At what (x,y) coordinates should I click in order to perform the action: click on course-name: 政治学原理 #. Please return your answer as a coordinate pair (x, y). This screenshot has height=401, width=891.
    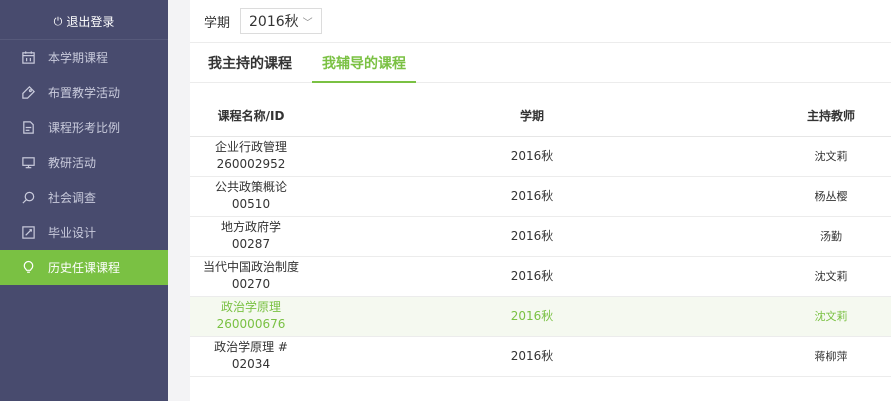
    Looking at the image, I should click on (251, 347).